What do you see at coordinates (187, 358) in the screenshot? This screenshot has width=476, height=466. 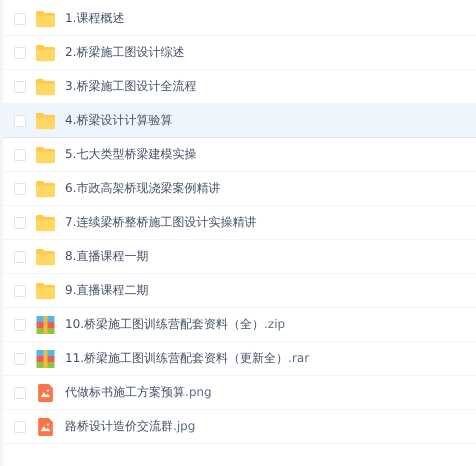 I see `file-name: 11.桥梁施工图训练营配套资料（更新全）.rar` at bounding box center [187, 358].